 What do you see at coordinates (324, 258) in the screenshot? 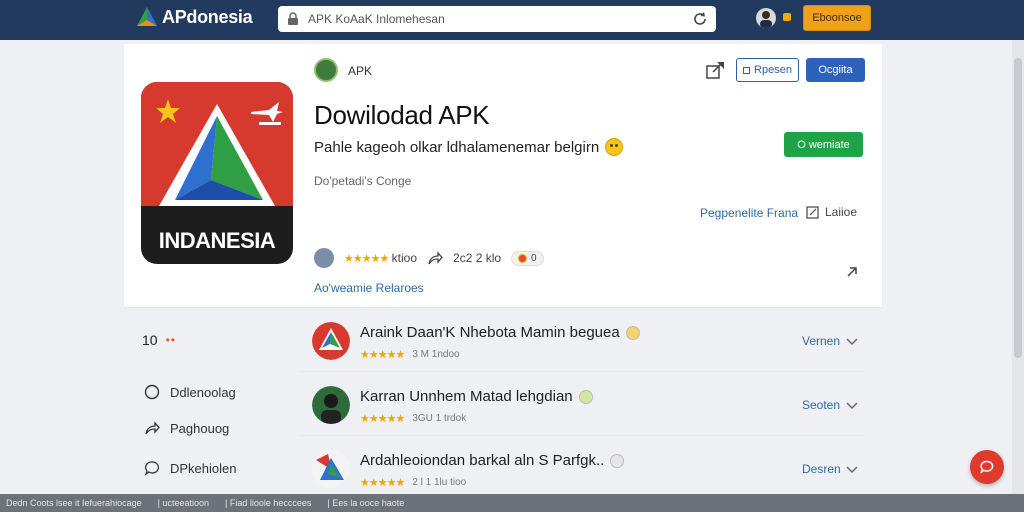
I see `reviewer-avatar` at bounding box center [324, 258].